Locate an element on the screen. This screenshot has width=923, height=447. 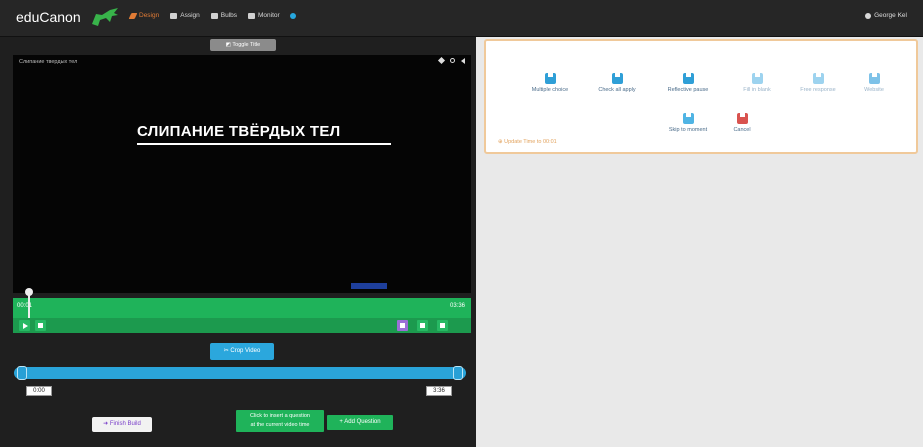
cancel-question-button: Cancel is located at coordinates (742, 121).